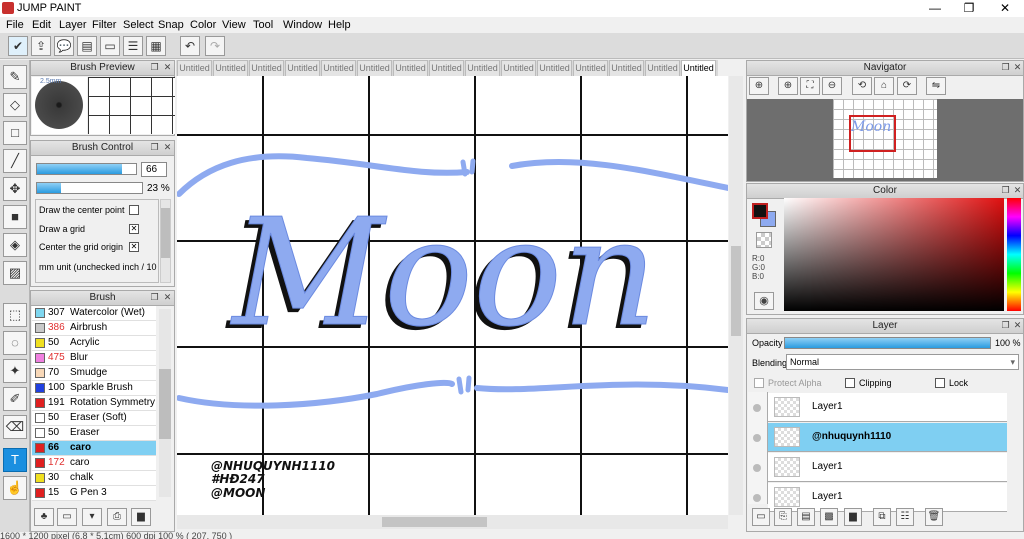 The width and height of the screenshot is (1024, 539). What do you see at coordinates (882, 517) in the screenshot?
I see `merge-down-icon: ⧉` at bounding box center [882, 517].